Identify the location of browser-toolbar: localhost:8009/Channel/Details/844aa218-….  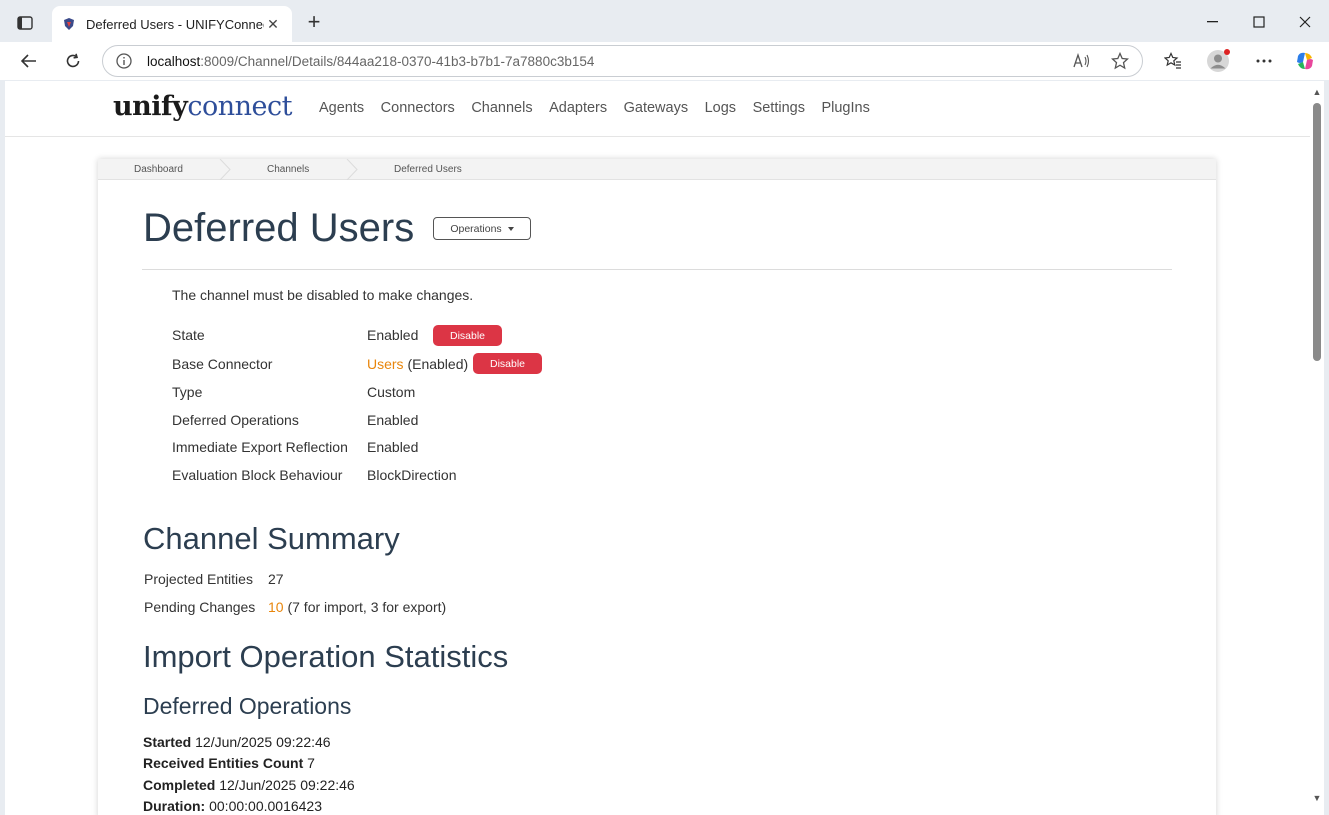
(664, 61).